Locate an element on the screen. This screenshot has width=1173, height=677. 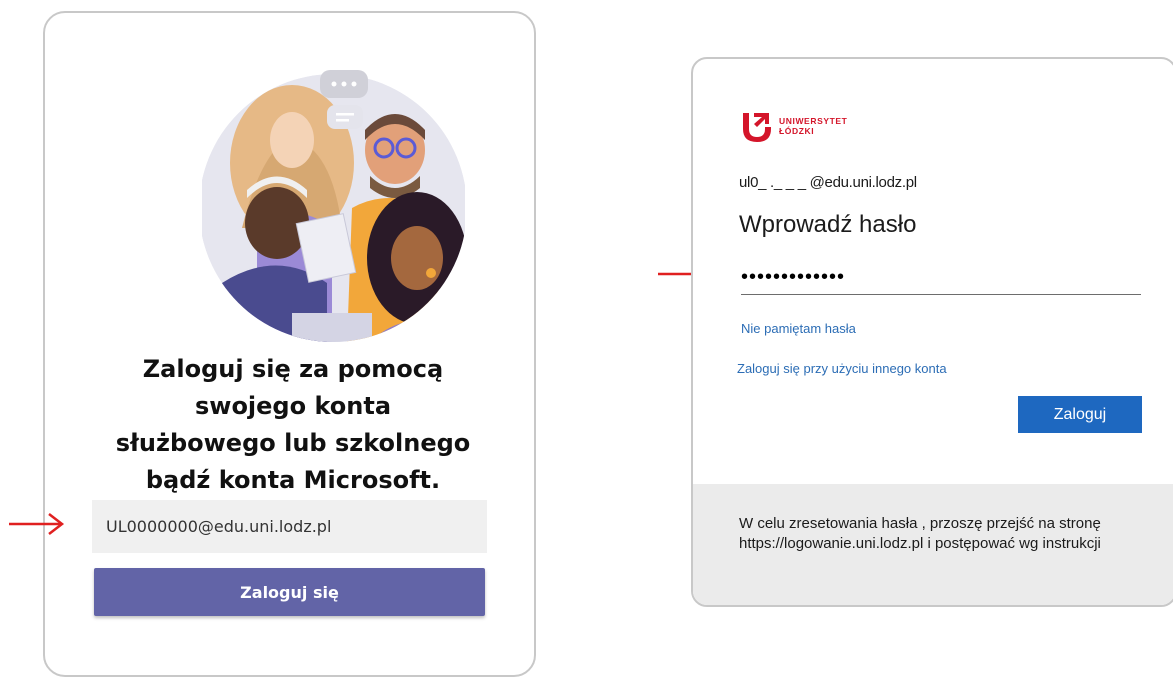
arrow-right-icon is located at coordinates (37, 524).